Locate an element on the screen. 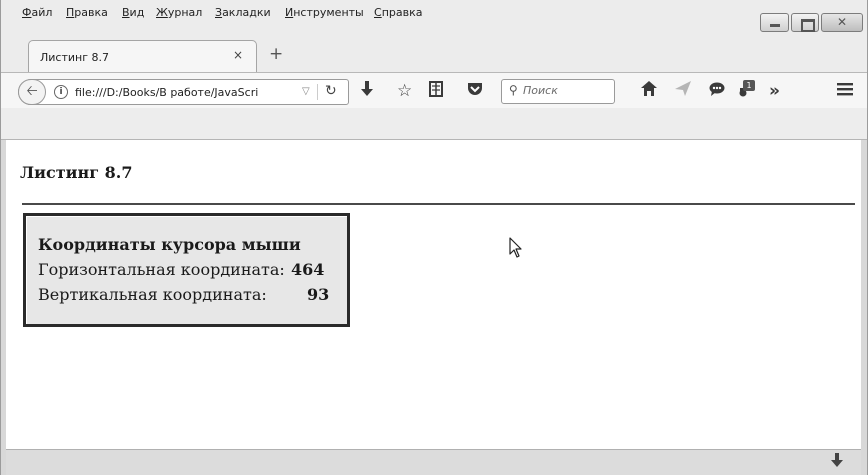 Image resolution: width=868 pixels, height=475 pixels. horizontal-coordinate-value: 464 is located at coordinates (308, 269).